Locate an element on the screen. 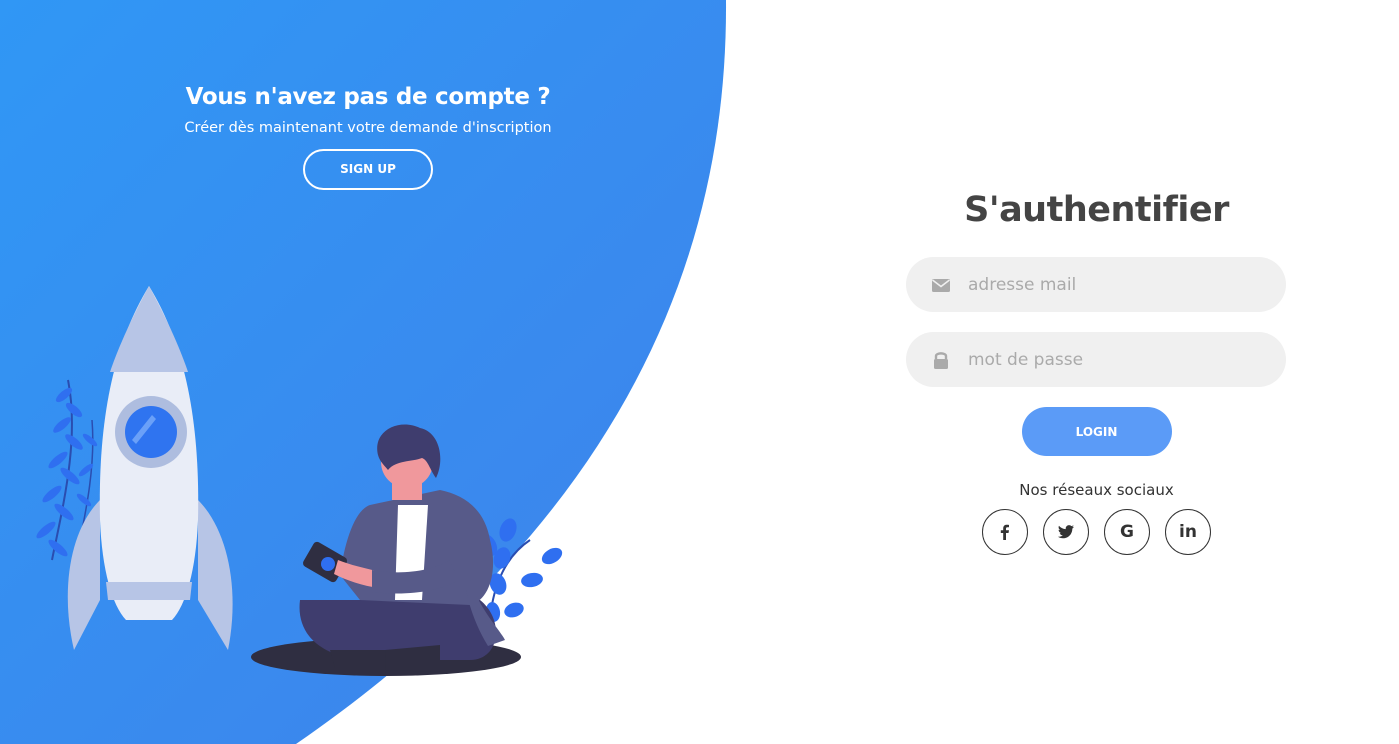 Image resolution: width=1399 pixels, height=744 pixels. login-title: S'authentifier is located at coordinates (1096, 210).